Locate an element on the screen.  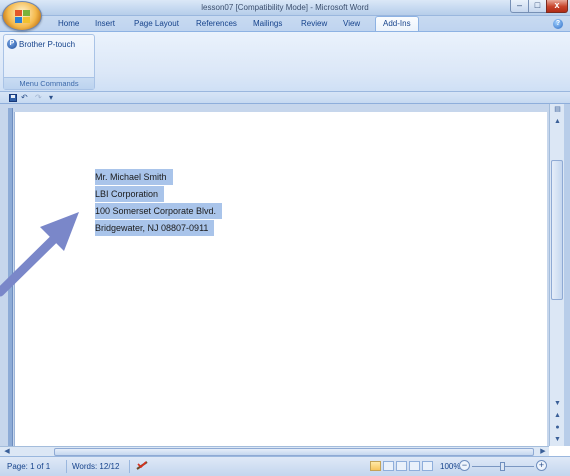
zoom-out-button: − is located at coordinates (464, 465).